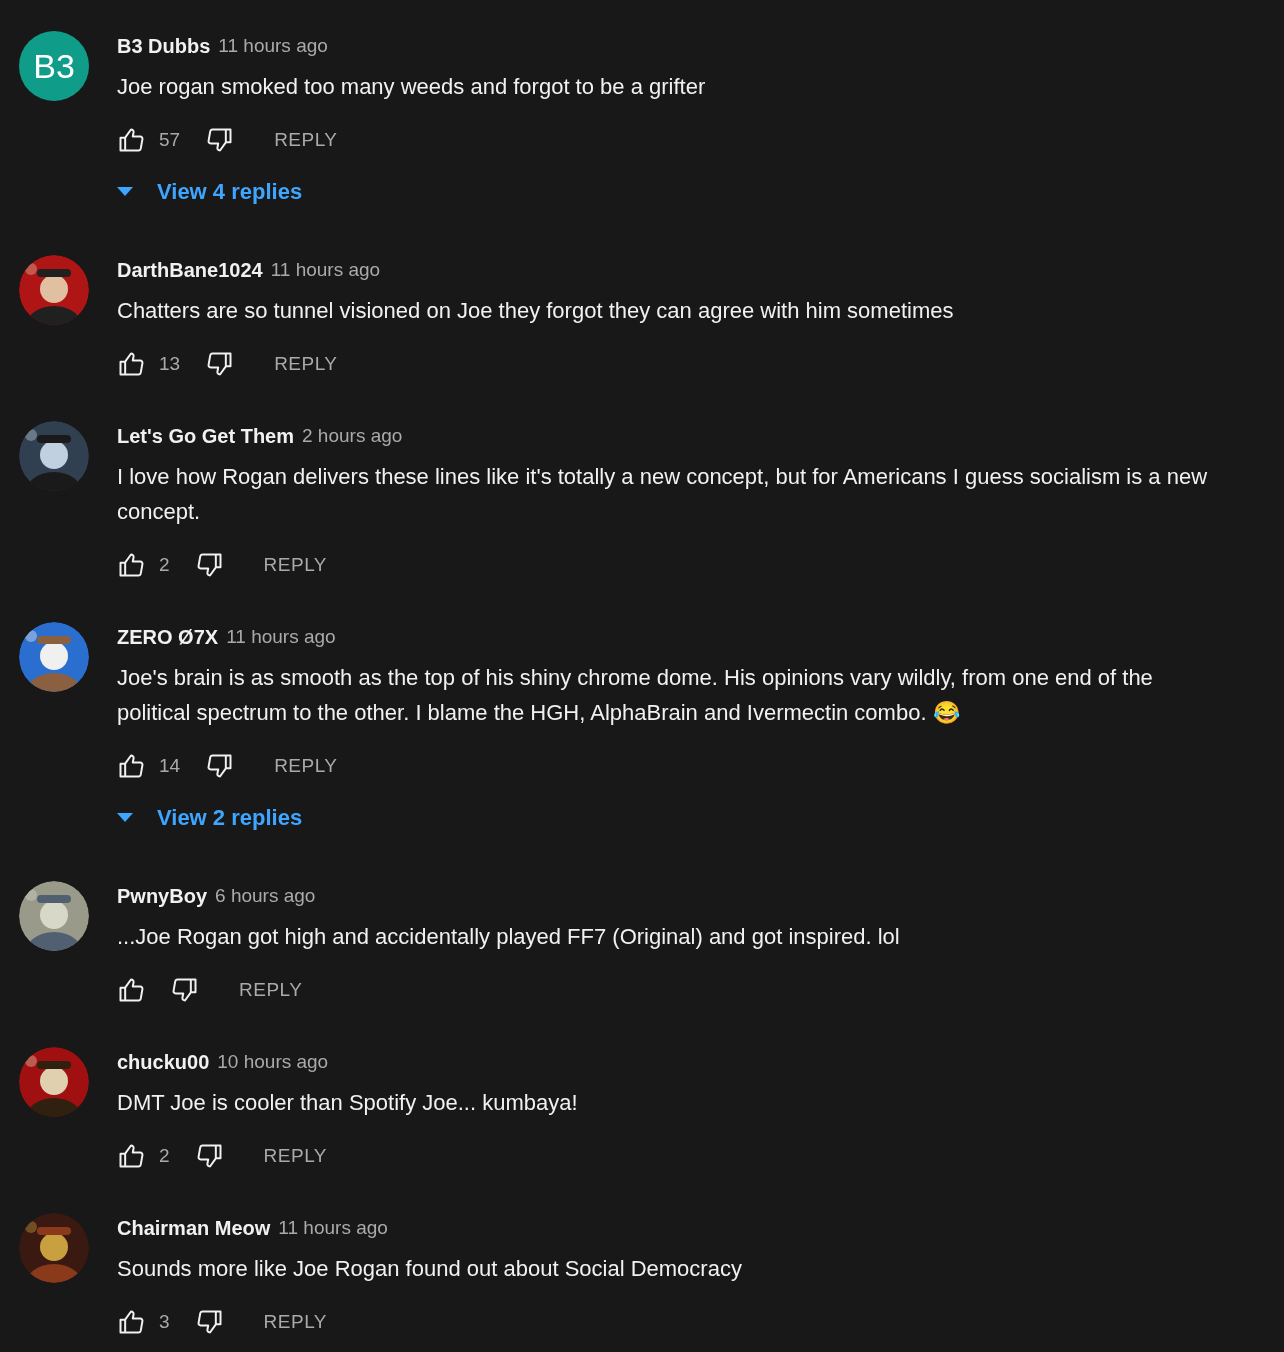 Image resolution: width=1284 pixels, height=1352 pixels. What do you see at coordinates (190, 270) in the screenshot?
I see `author-name: DarthBane1024` at bounding box center [190, 270].